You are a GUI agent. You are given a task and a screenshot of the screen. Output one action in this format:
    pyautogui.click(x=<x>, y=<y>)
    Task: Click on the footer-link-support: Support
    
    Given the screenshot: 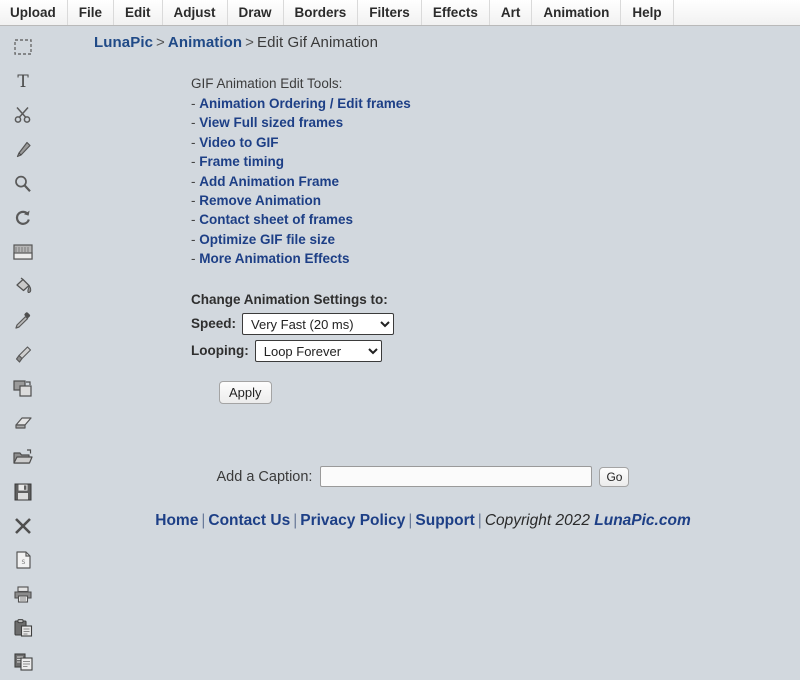 What is the action you would take?
    pyautogui.click(x=444, y=520)
    